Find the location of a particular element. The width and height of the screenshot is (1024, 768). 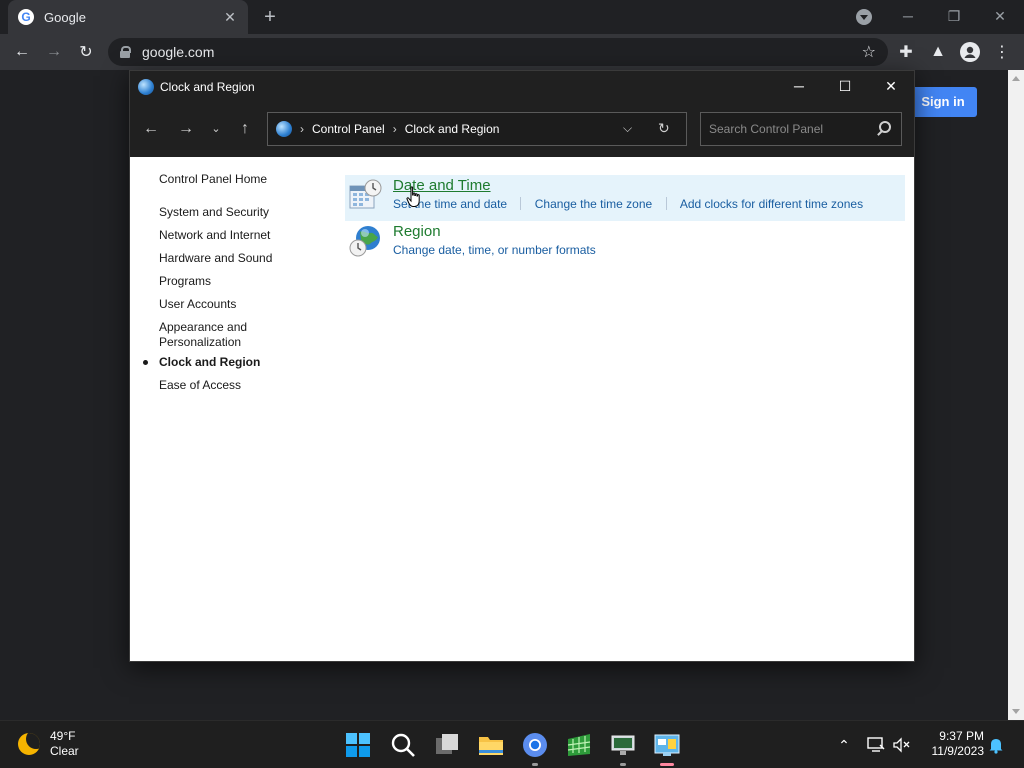

browser-close-button: ✕ is located at coordinates (1000, 16).